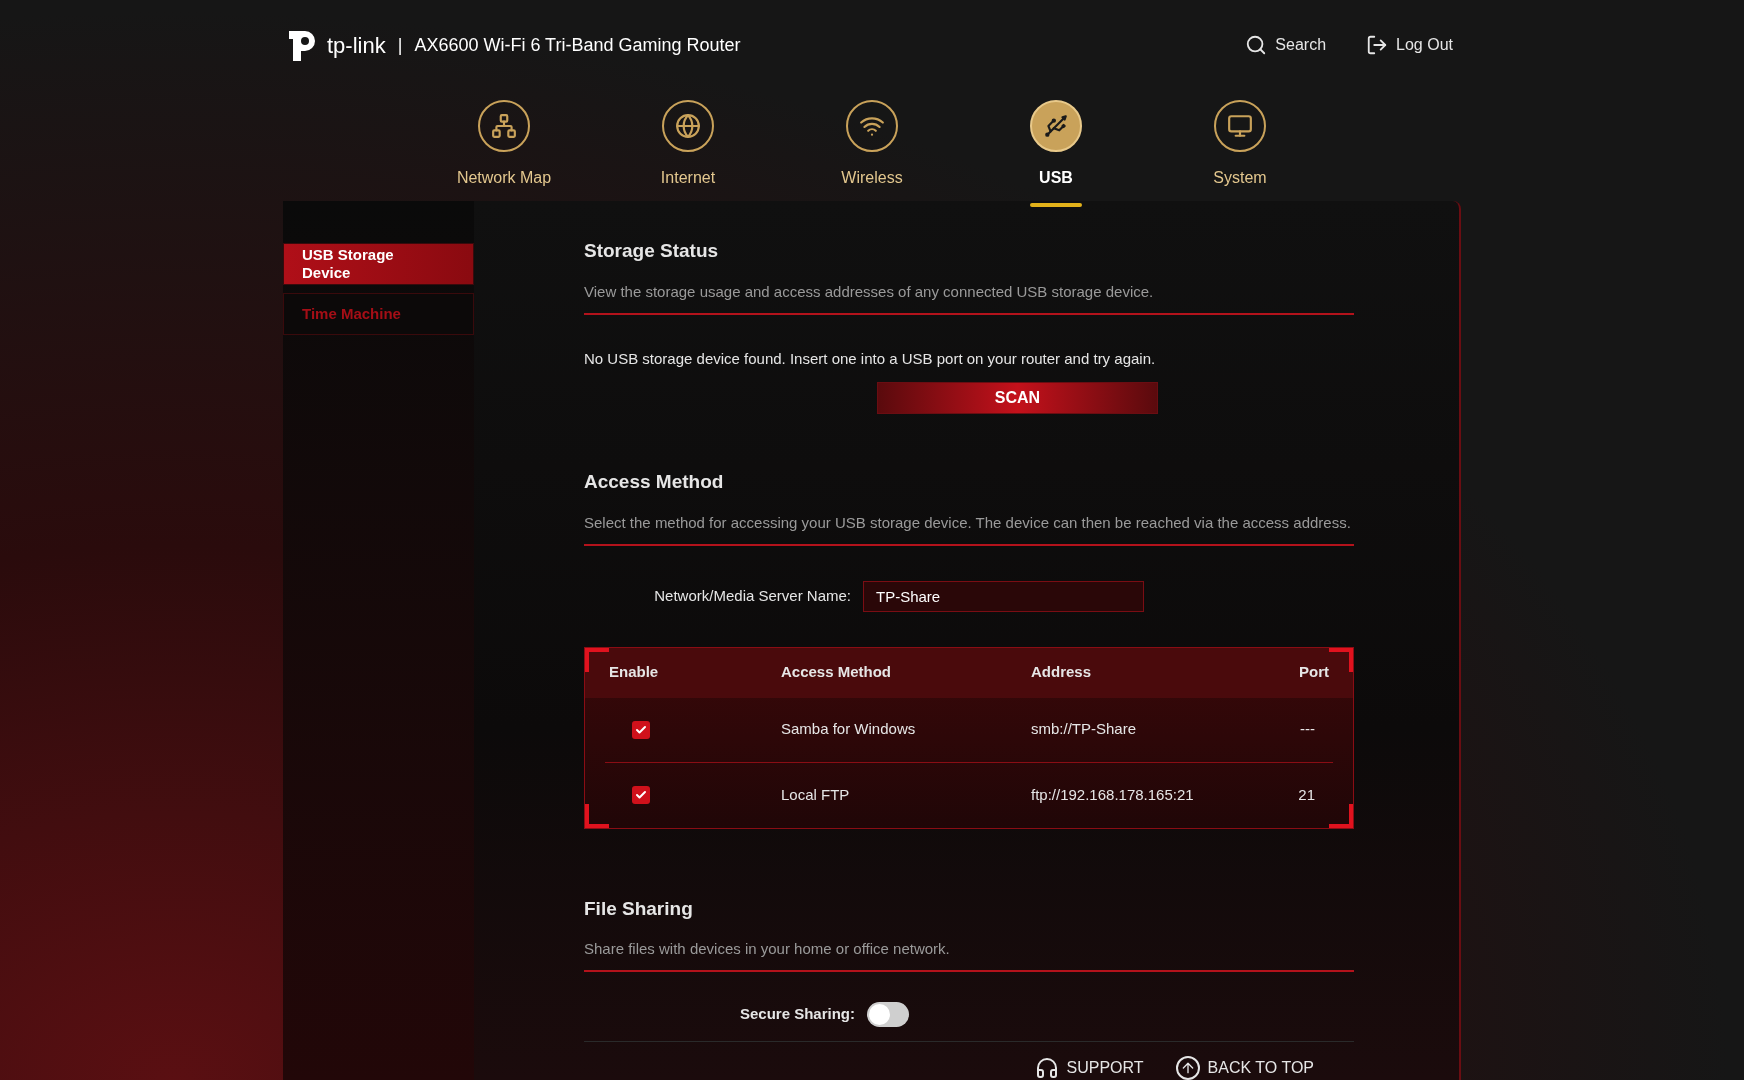 The height and width of the screenshot is (1080, 1744). I want to click on product-name: AX6600 Wi-Fi 6 Tri-Band Gaming Router, so click(577, 45).